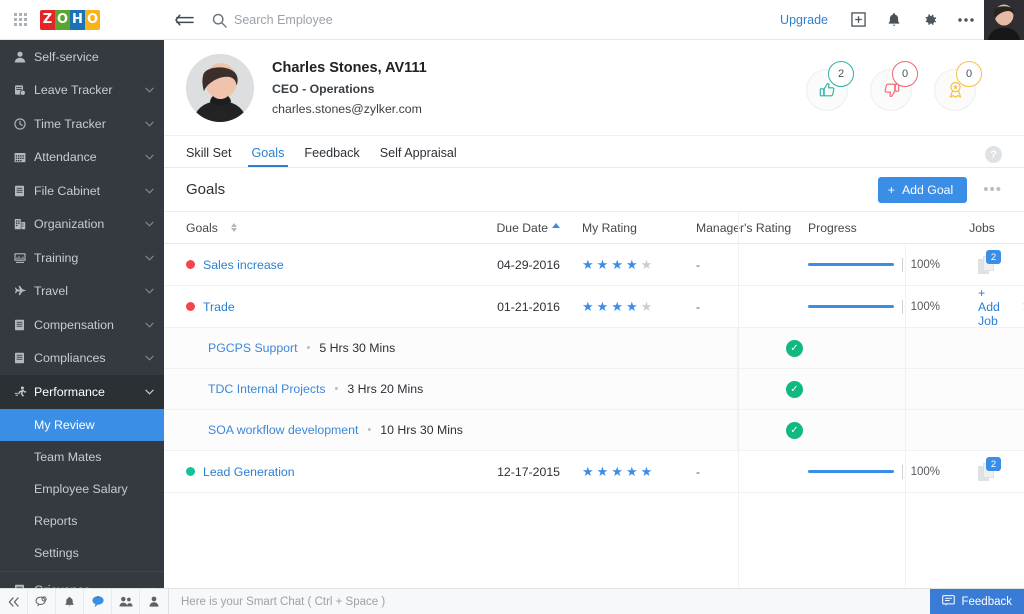 This screenshot has width=1024, height=614. Describe the element at coordinates (894, 85) in the screenshot. I see `thumbs-down-badge: 0` at that location.